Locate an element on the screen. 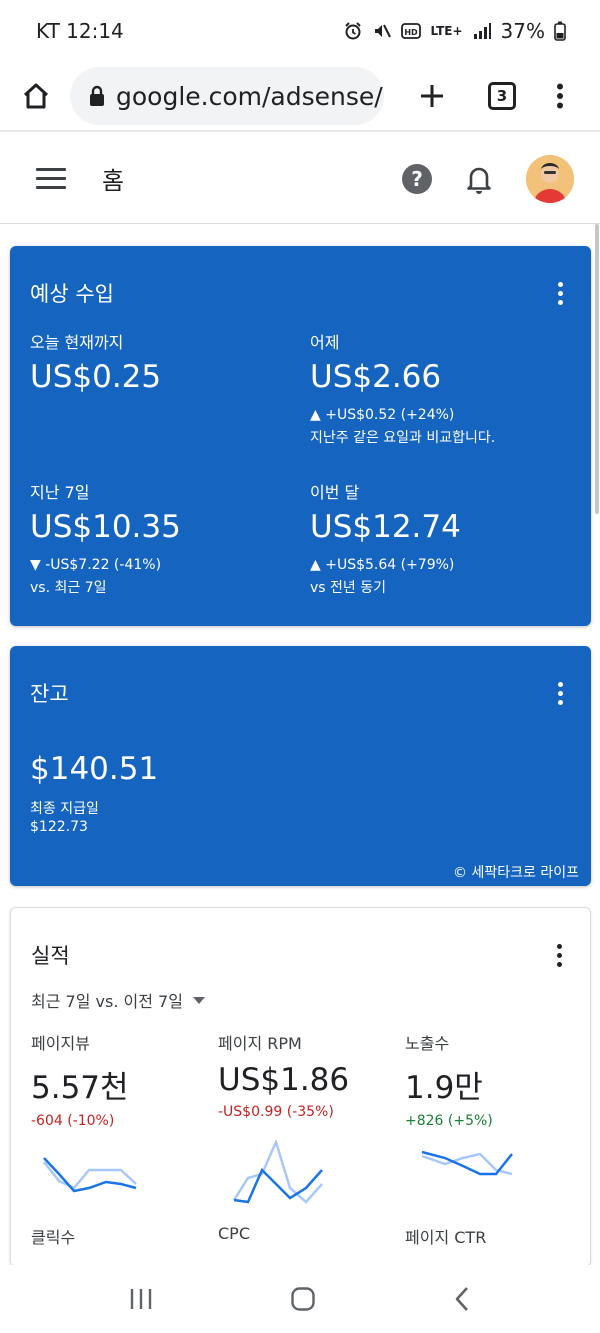  metric-delta: -US$0.99 (-35%) is located at coordinates (276, 1112).